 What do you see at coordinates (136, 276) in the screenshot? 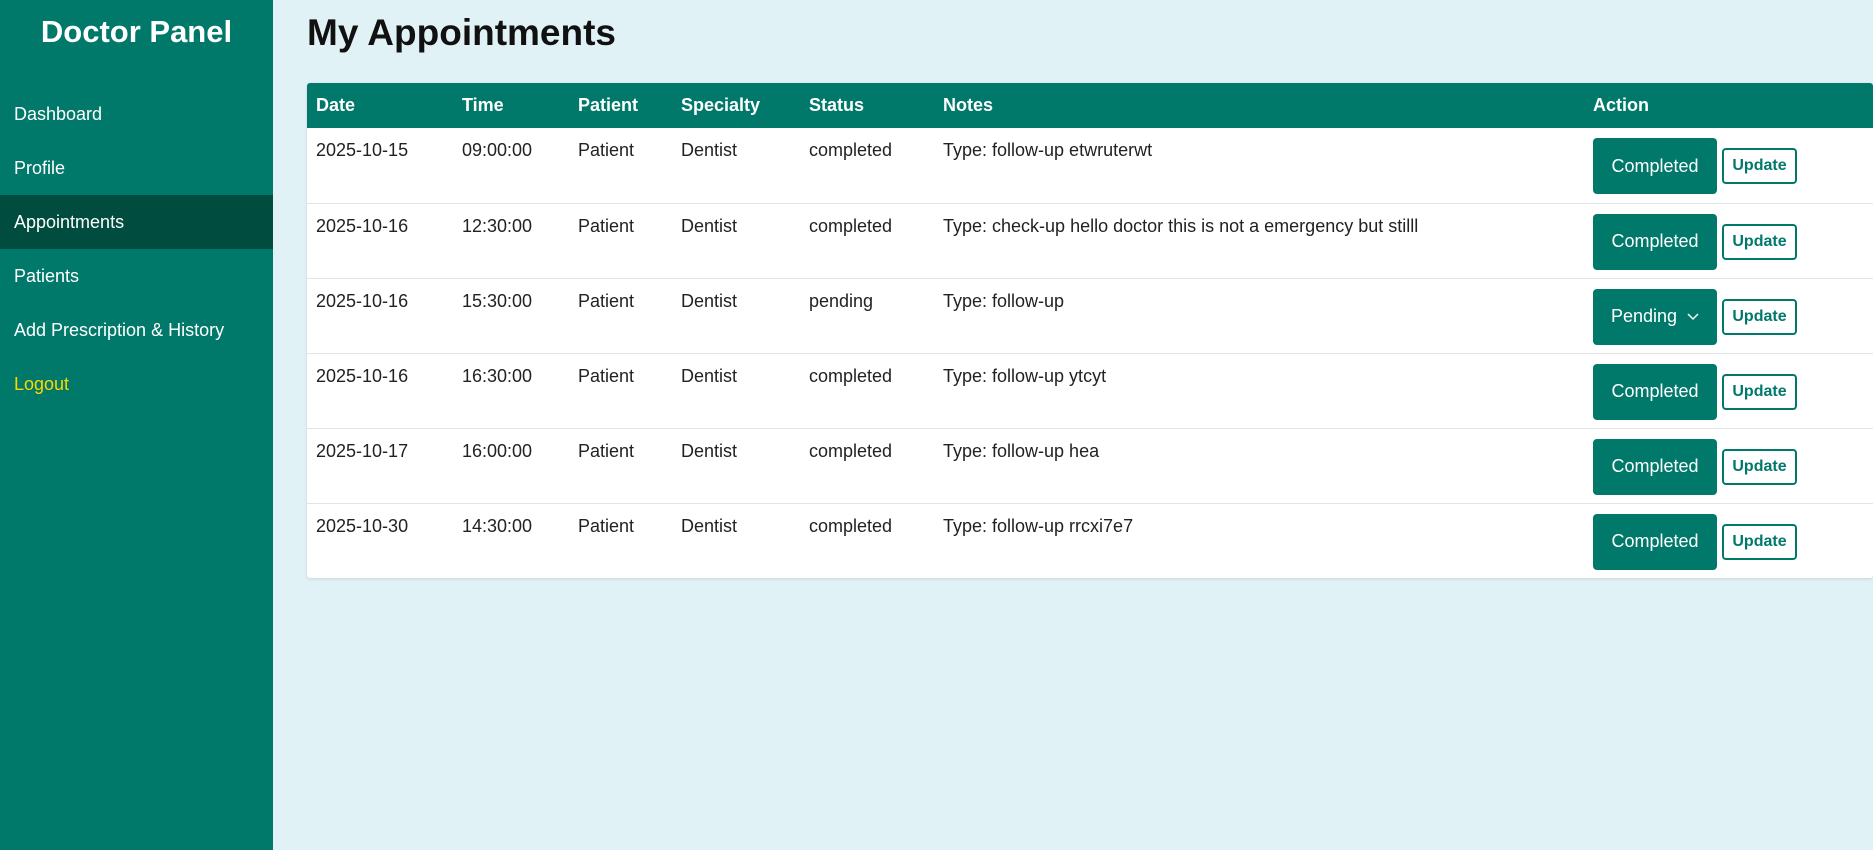
I see `sidebar-item-patients: Patients` at bounding box center [136, 276].